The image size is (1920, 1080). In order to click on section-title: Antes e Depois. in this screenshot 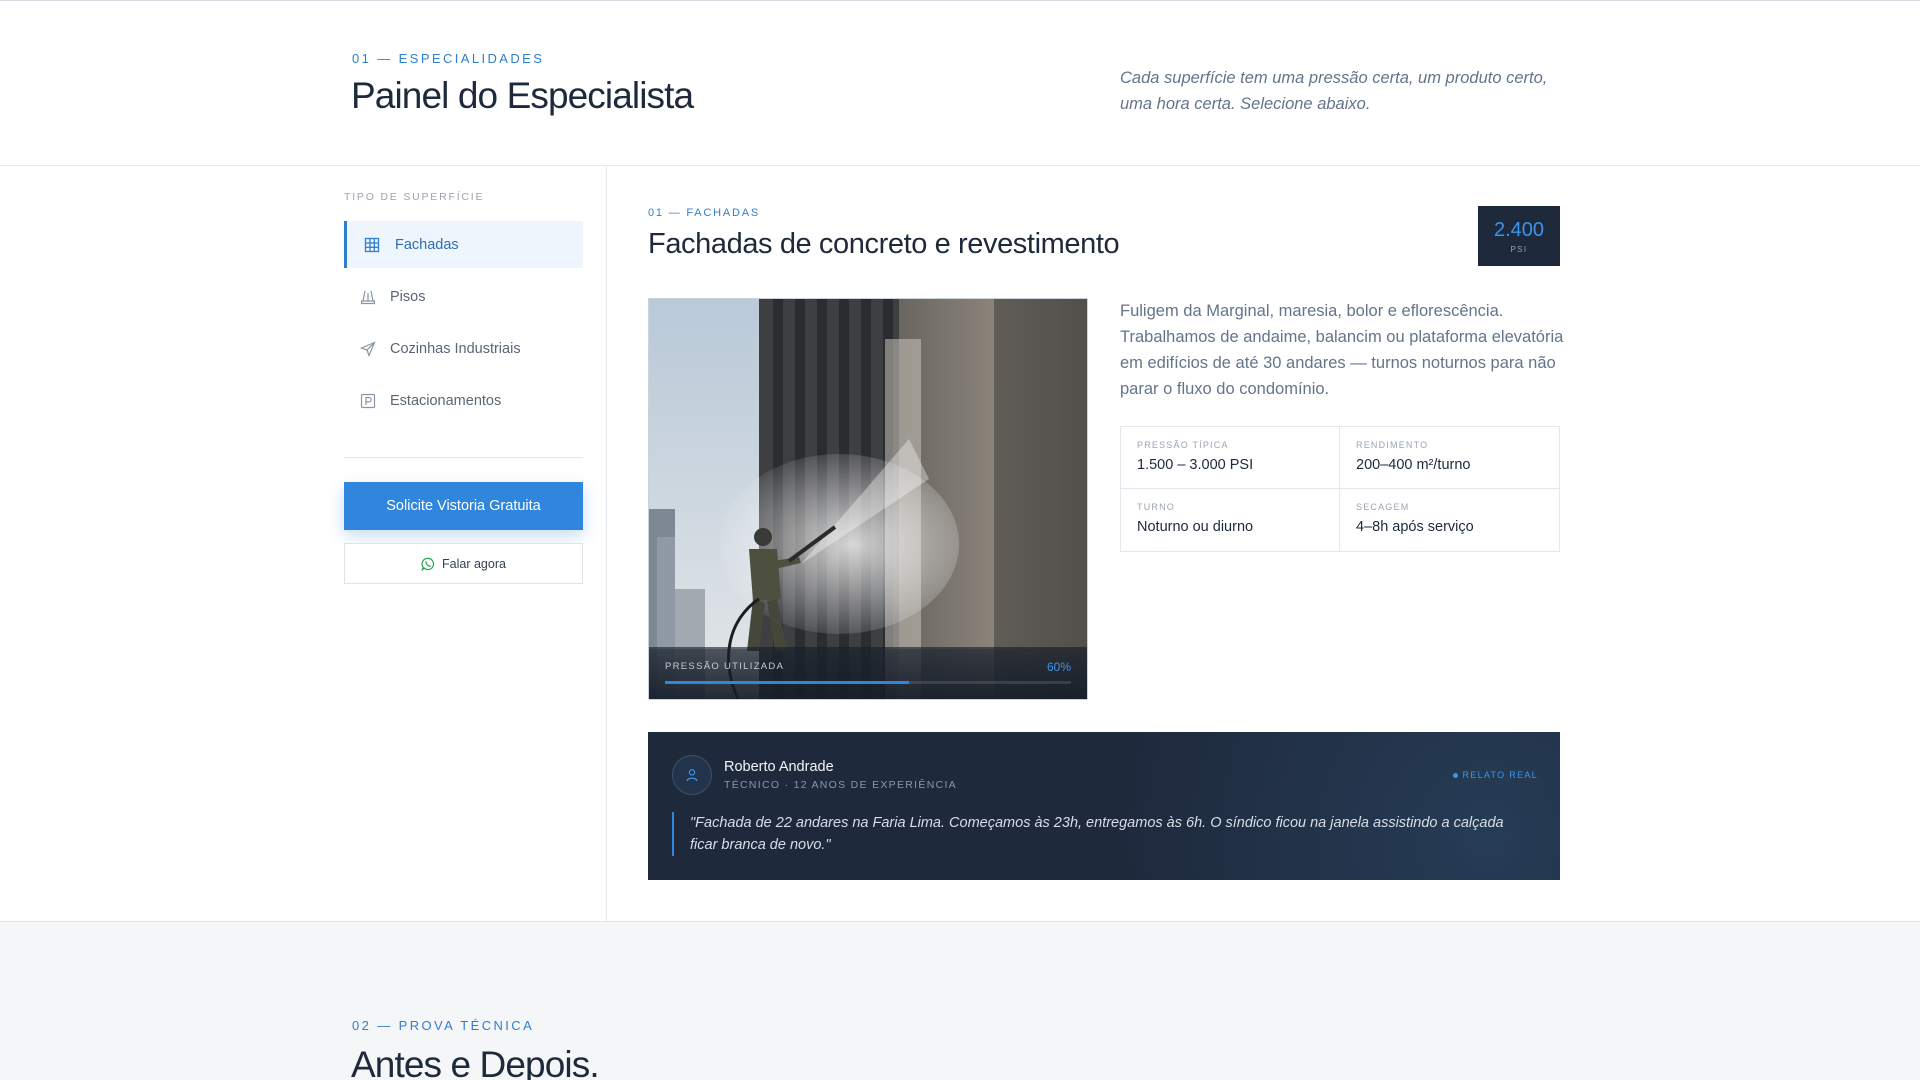, I will do `click(475, 1062)`.